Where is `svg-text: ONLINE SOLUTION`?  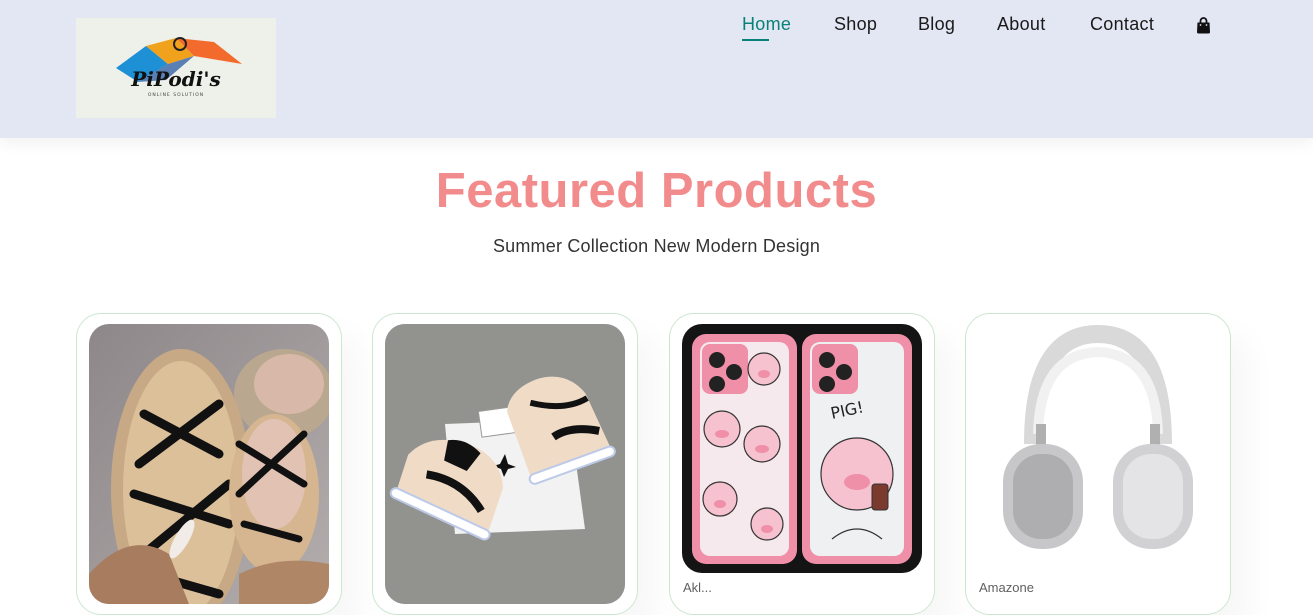 svg-text: ONLINE SOLUTION is located at coordinates (176, 95).